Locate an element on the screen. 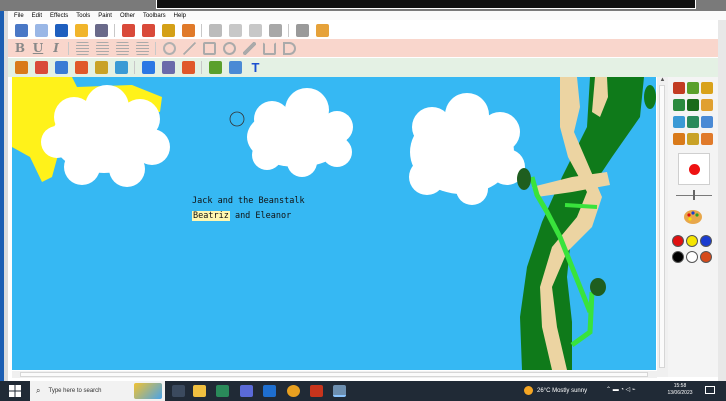 This screenshot has width=726, height=401. align-center-icon is located at coordinates (102, 48).